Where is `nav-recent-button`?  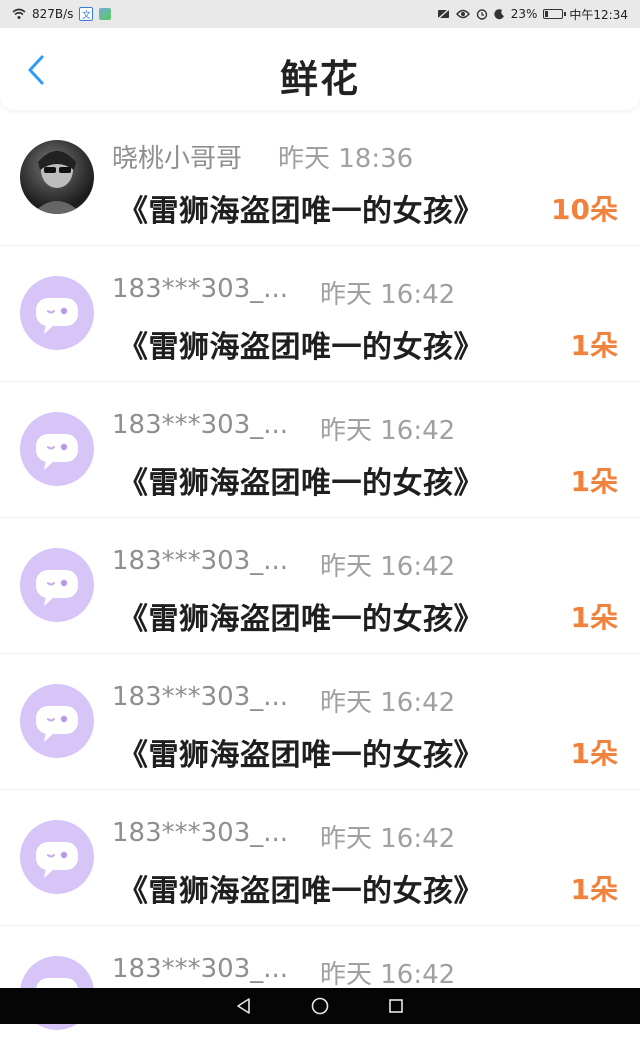 nav-recent-button is located at coordinates (396, 1006).